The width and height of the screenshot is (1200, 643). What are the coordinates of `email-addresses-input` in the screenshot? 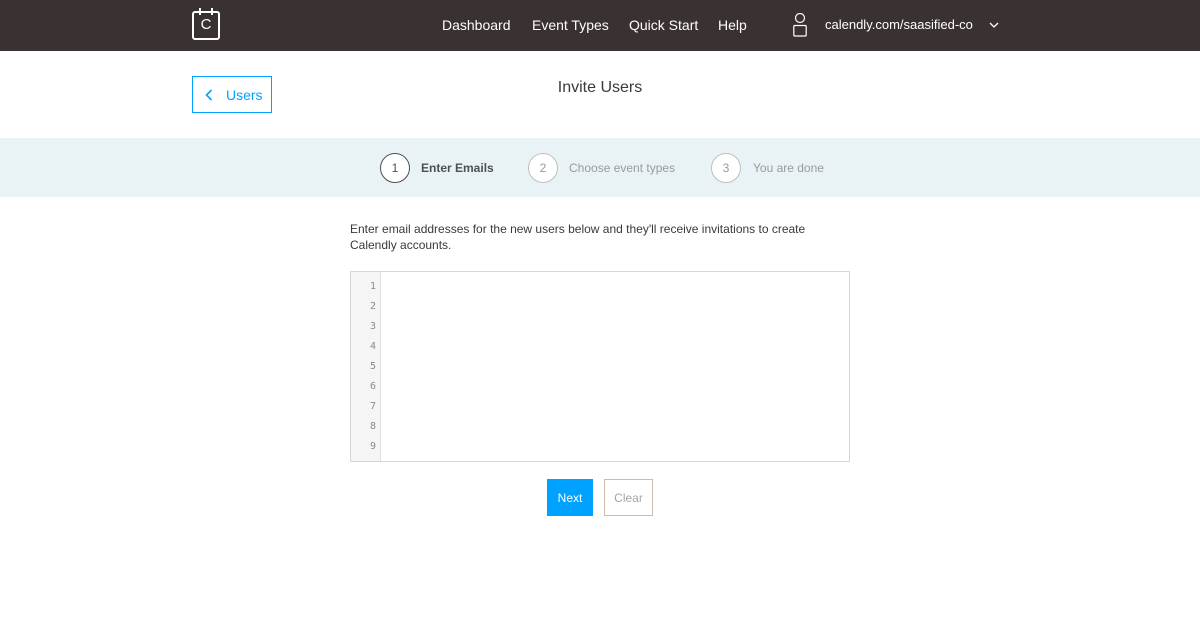 It's located at (615, 366).